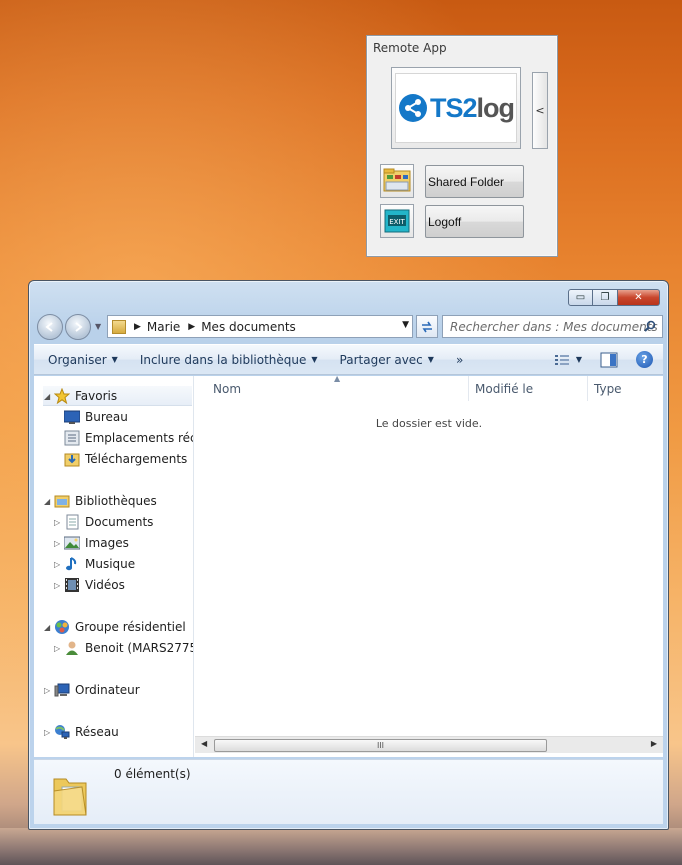 The width and height of the screenshot is (682, 865). What do you see at coordinates (72, 522) in the screenshot?
I see `documents-icon` at bounding box center [72, 522].